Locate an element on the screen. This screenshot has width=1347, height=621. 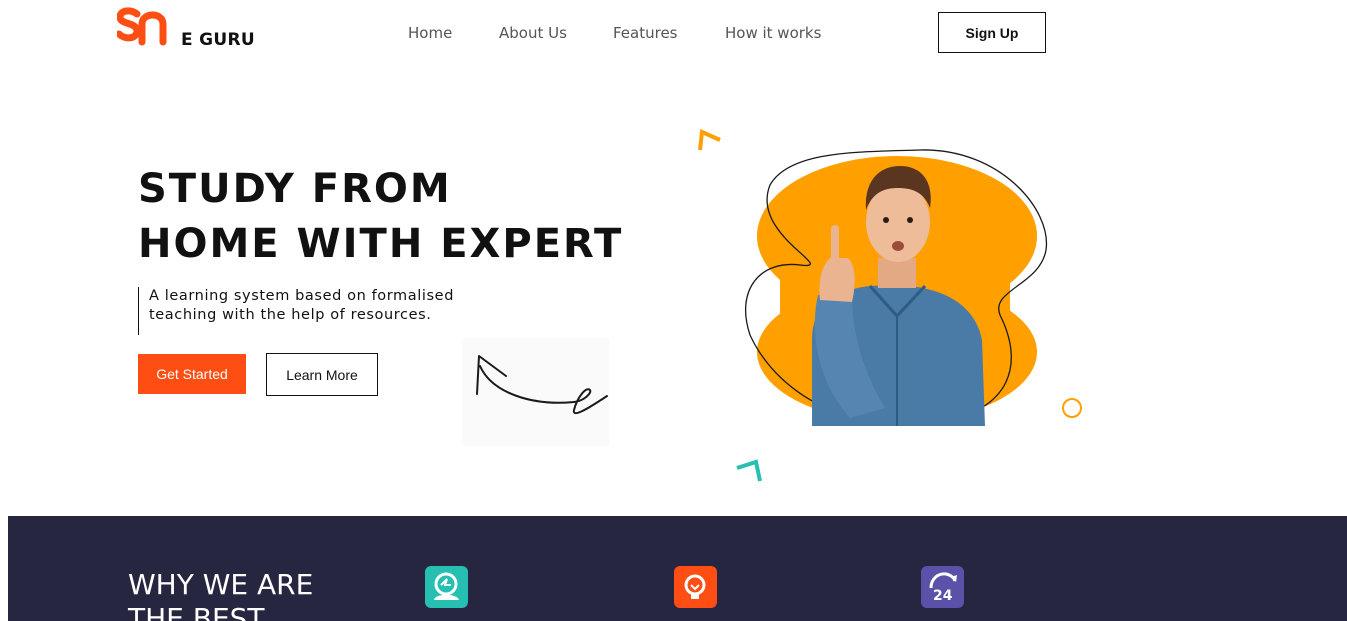
hero-description-line: teaching with the help of resources. is located at coordinates (290, 315).